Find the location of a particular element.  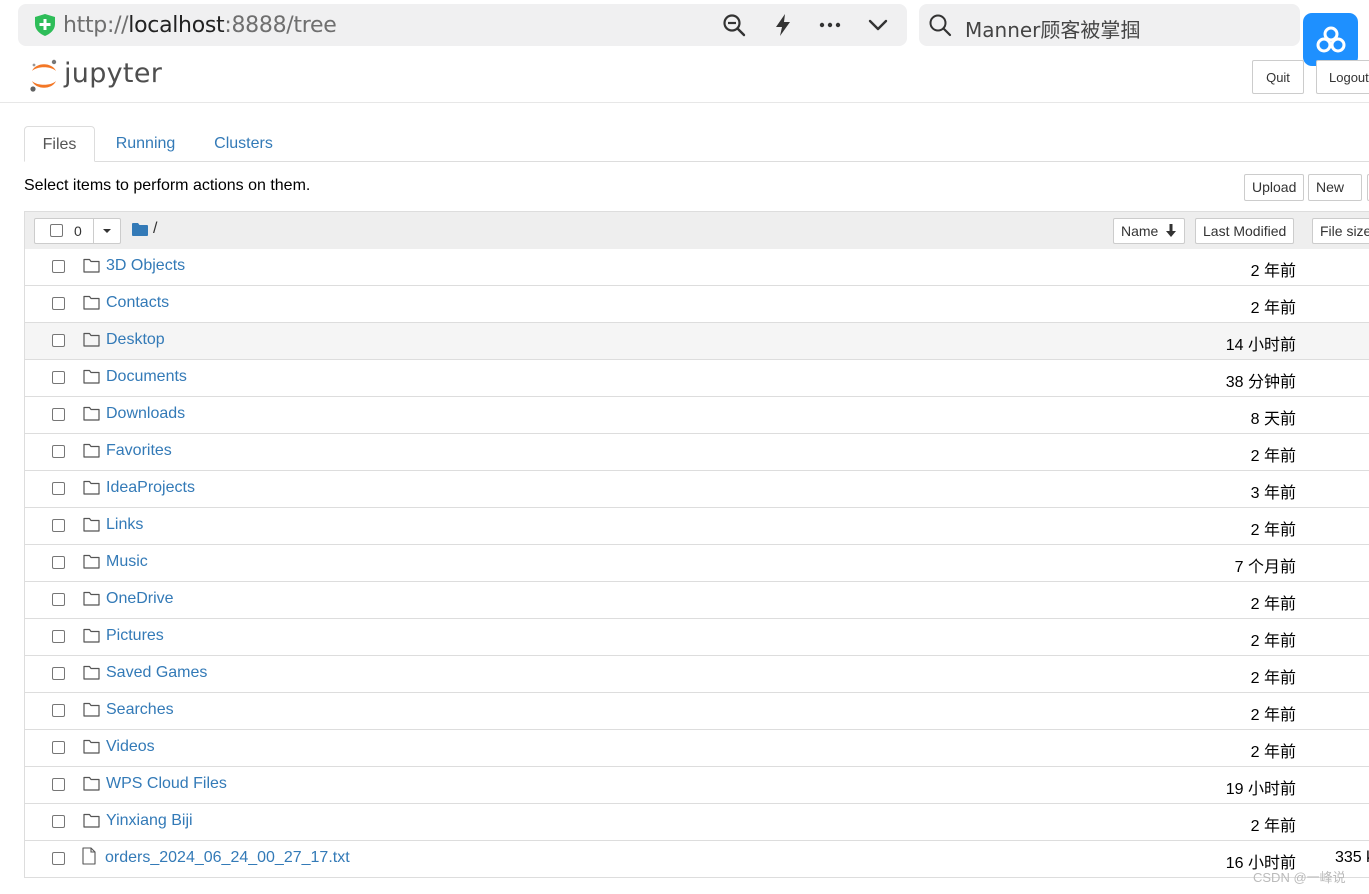

url-text: http://localhost:8888/tree is located at coordinates (200, 25).